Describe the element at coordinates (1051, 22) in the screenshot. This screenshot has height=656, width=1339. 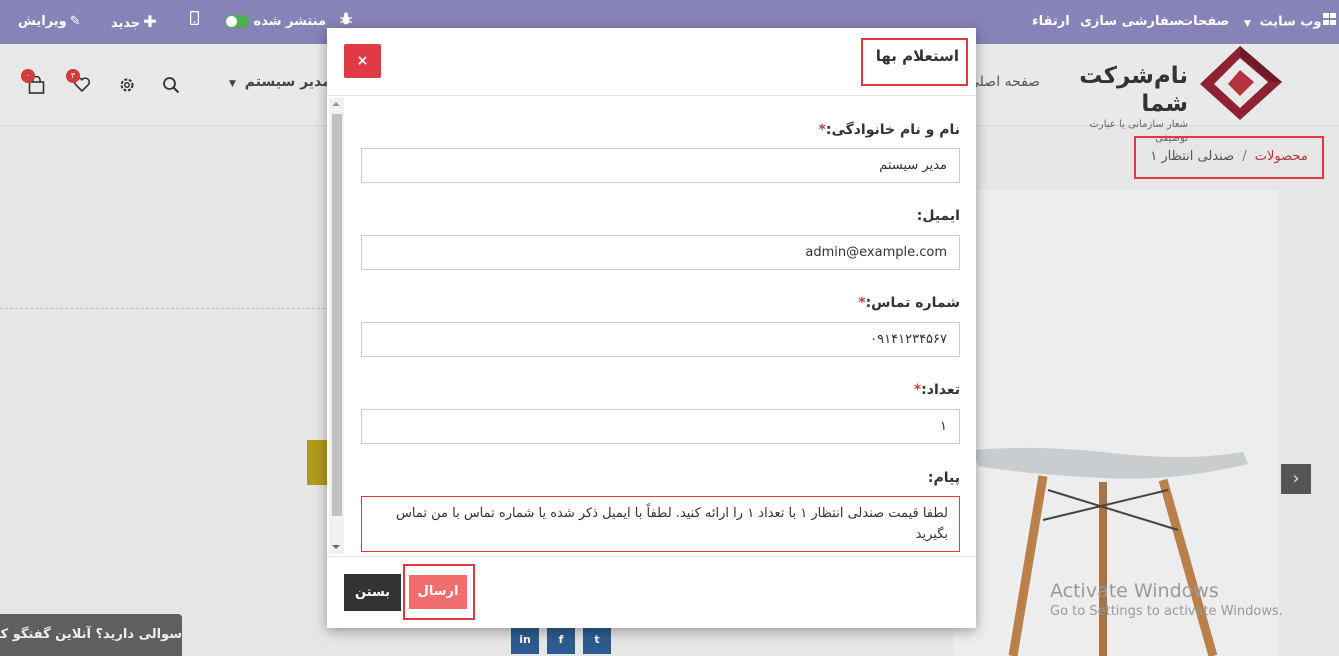
I see `upgrade-link: ارتقاء` at that location.